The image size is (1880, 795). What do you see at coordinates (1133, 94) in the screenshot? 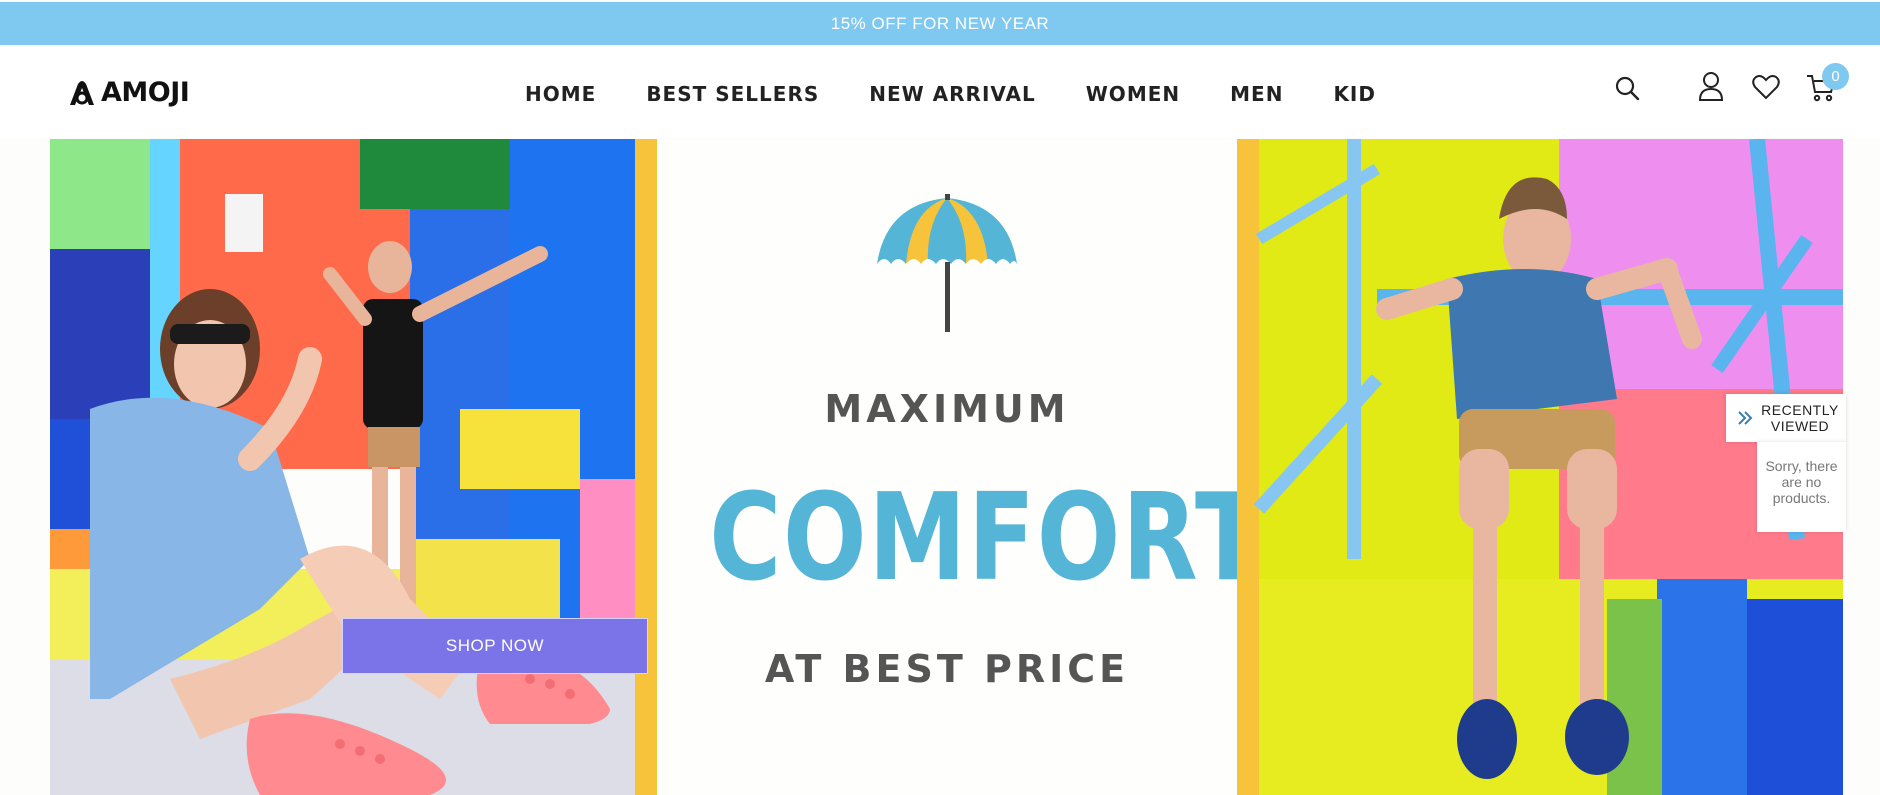
I see `nav-women: WOMEN` at bounding box center [1133, 94].